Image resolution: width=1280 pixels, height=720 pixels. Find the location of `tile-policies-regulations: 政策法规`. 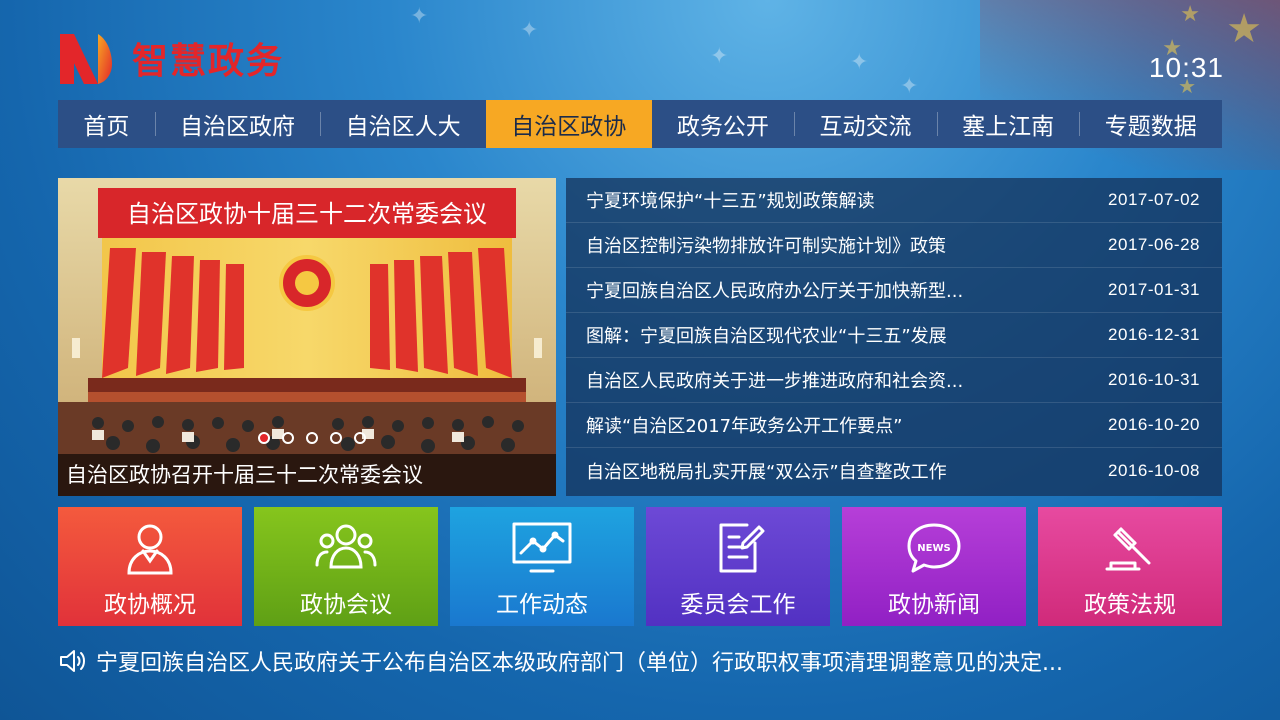

tile-policies-regulations: 政策法规 is located at coordinates (1130, 566).